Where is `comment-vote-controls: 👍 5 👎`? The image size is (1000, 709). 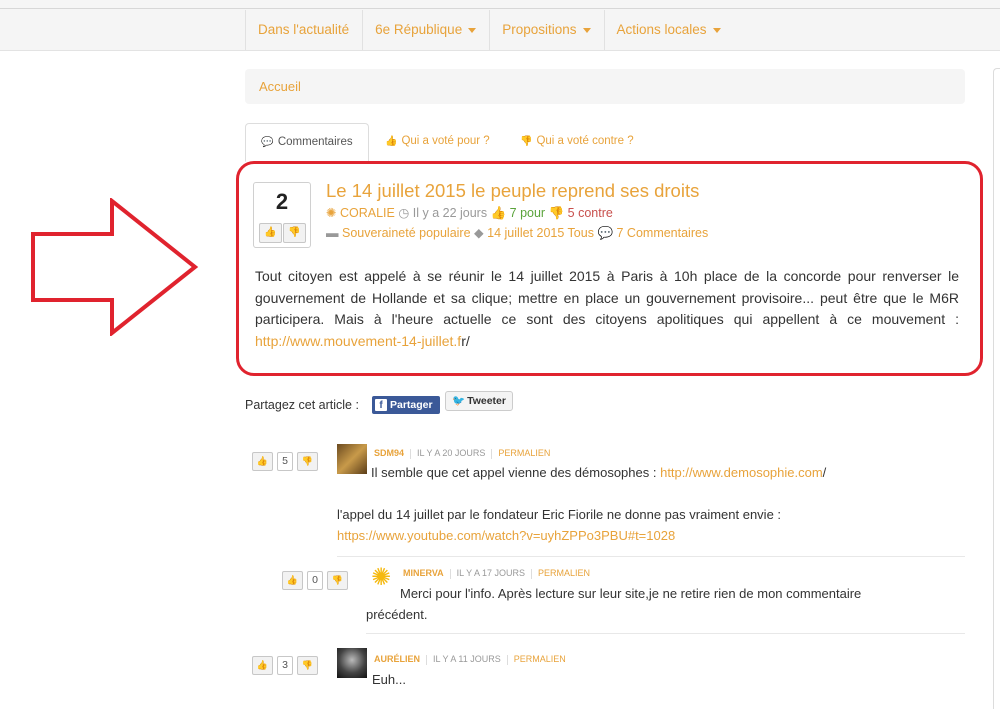
comment-vote-controls: 👍 5 👎 is located at coordinates (285, 461).